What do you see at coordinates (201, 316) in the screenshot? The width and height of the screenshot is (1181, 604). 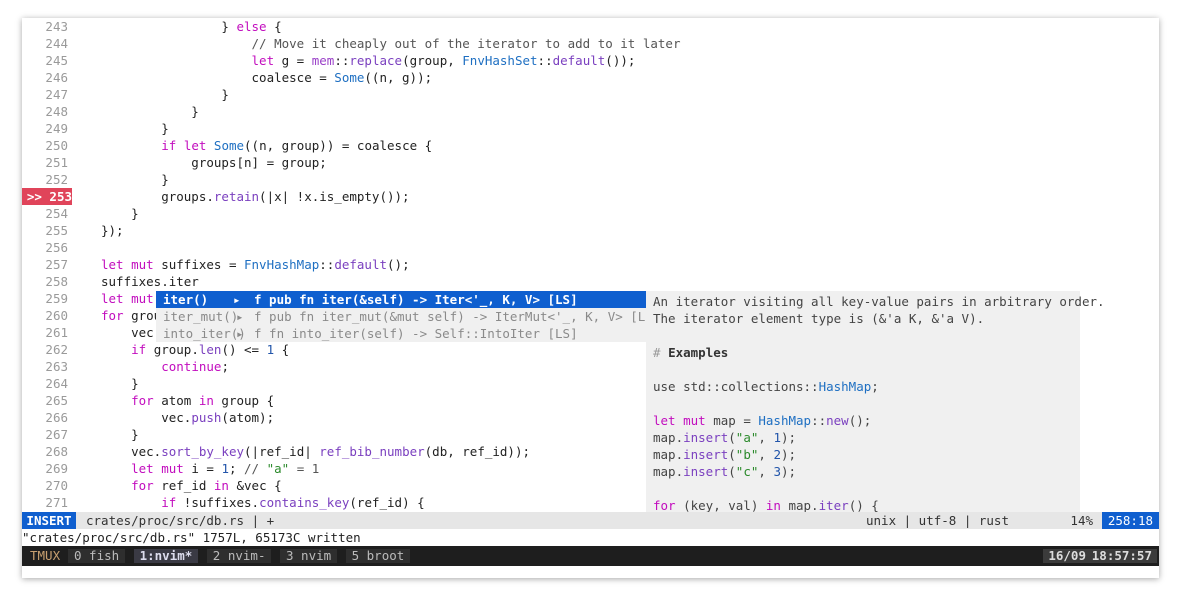 I see `completion-word: iter_mut()` at bounding box center [201, 316].